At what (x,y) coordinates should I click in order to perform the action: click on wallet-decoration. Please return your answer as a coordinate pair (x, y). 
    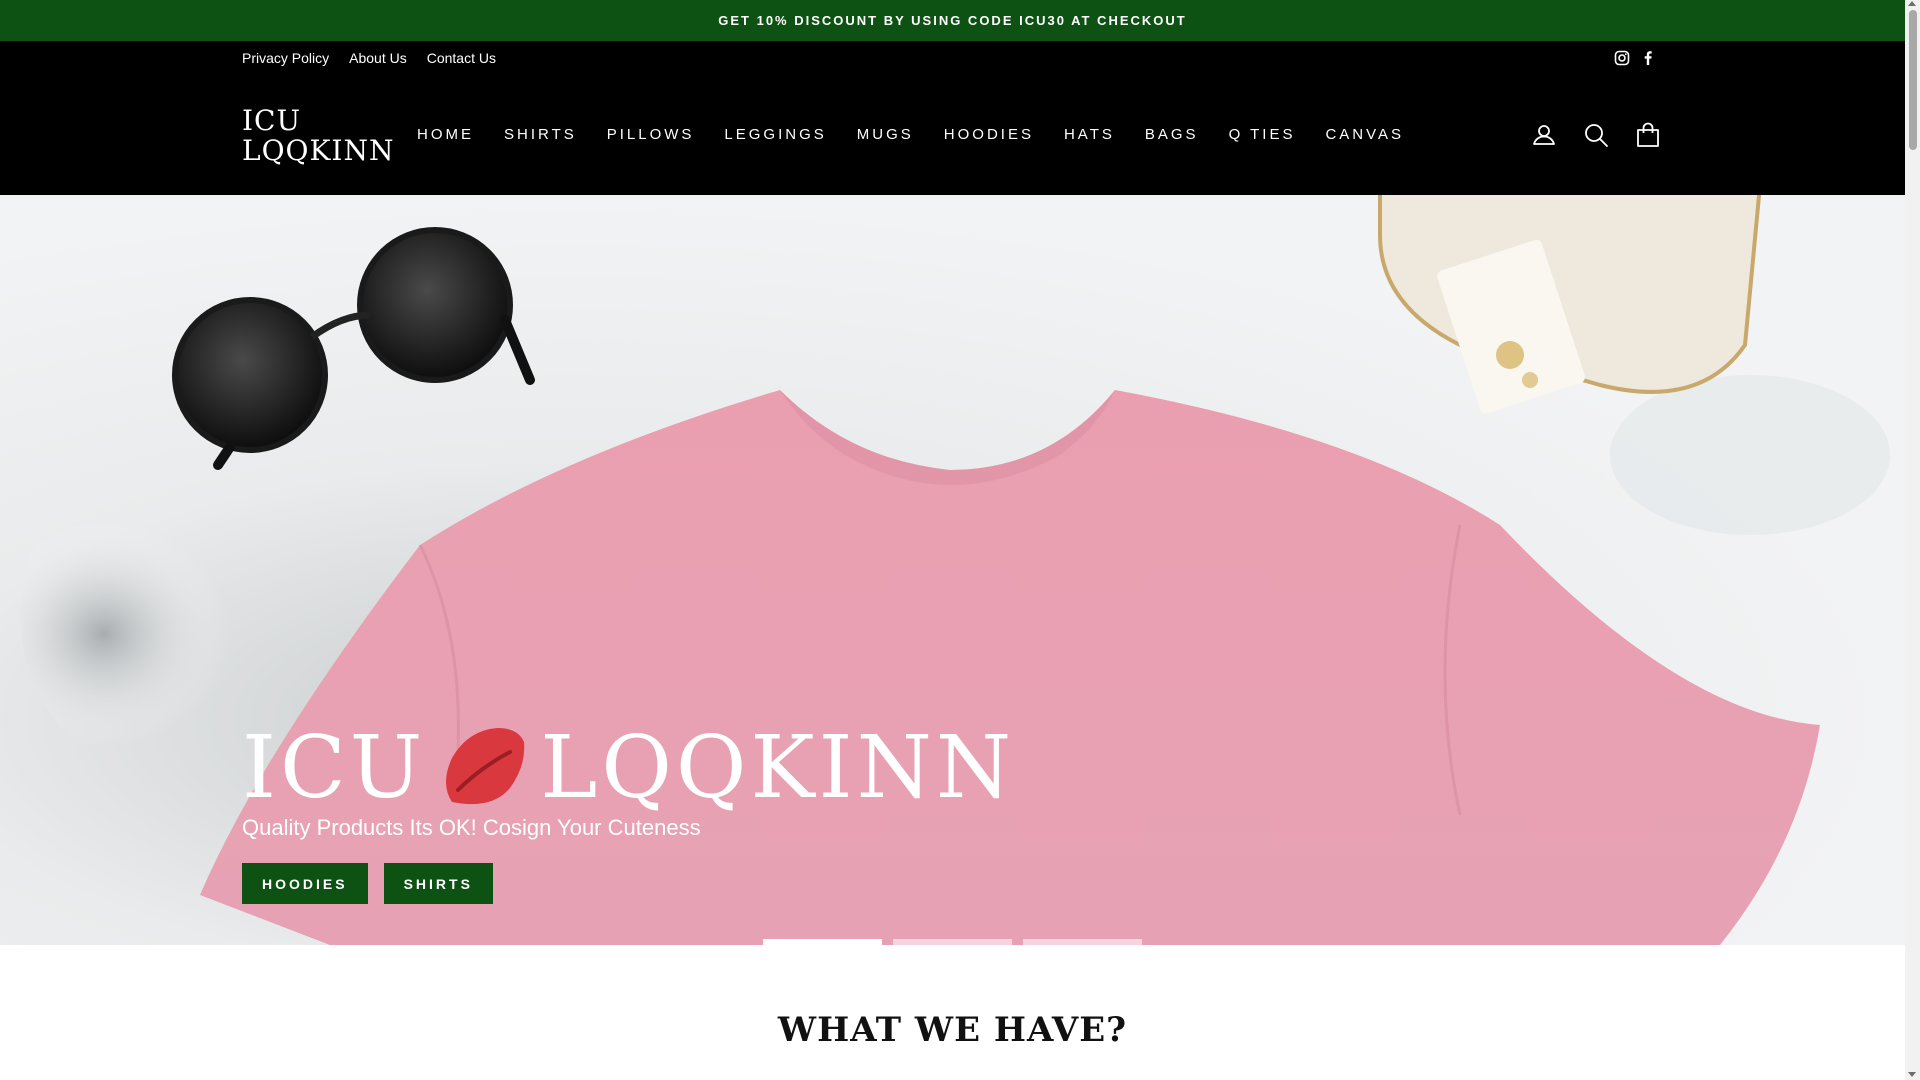
    Looking at the image, I should click on (1570, 304).